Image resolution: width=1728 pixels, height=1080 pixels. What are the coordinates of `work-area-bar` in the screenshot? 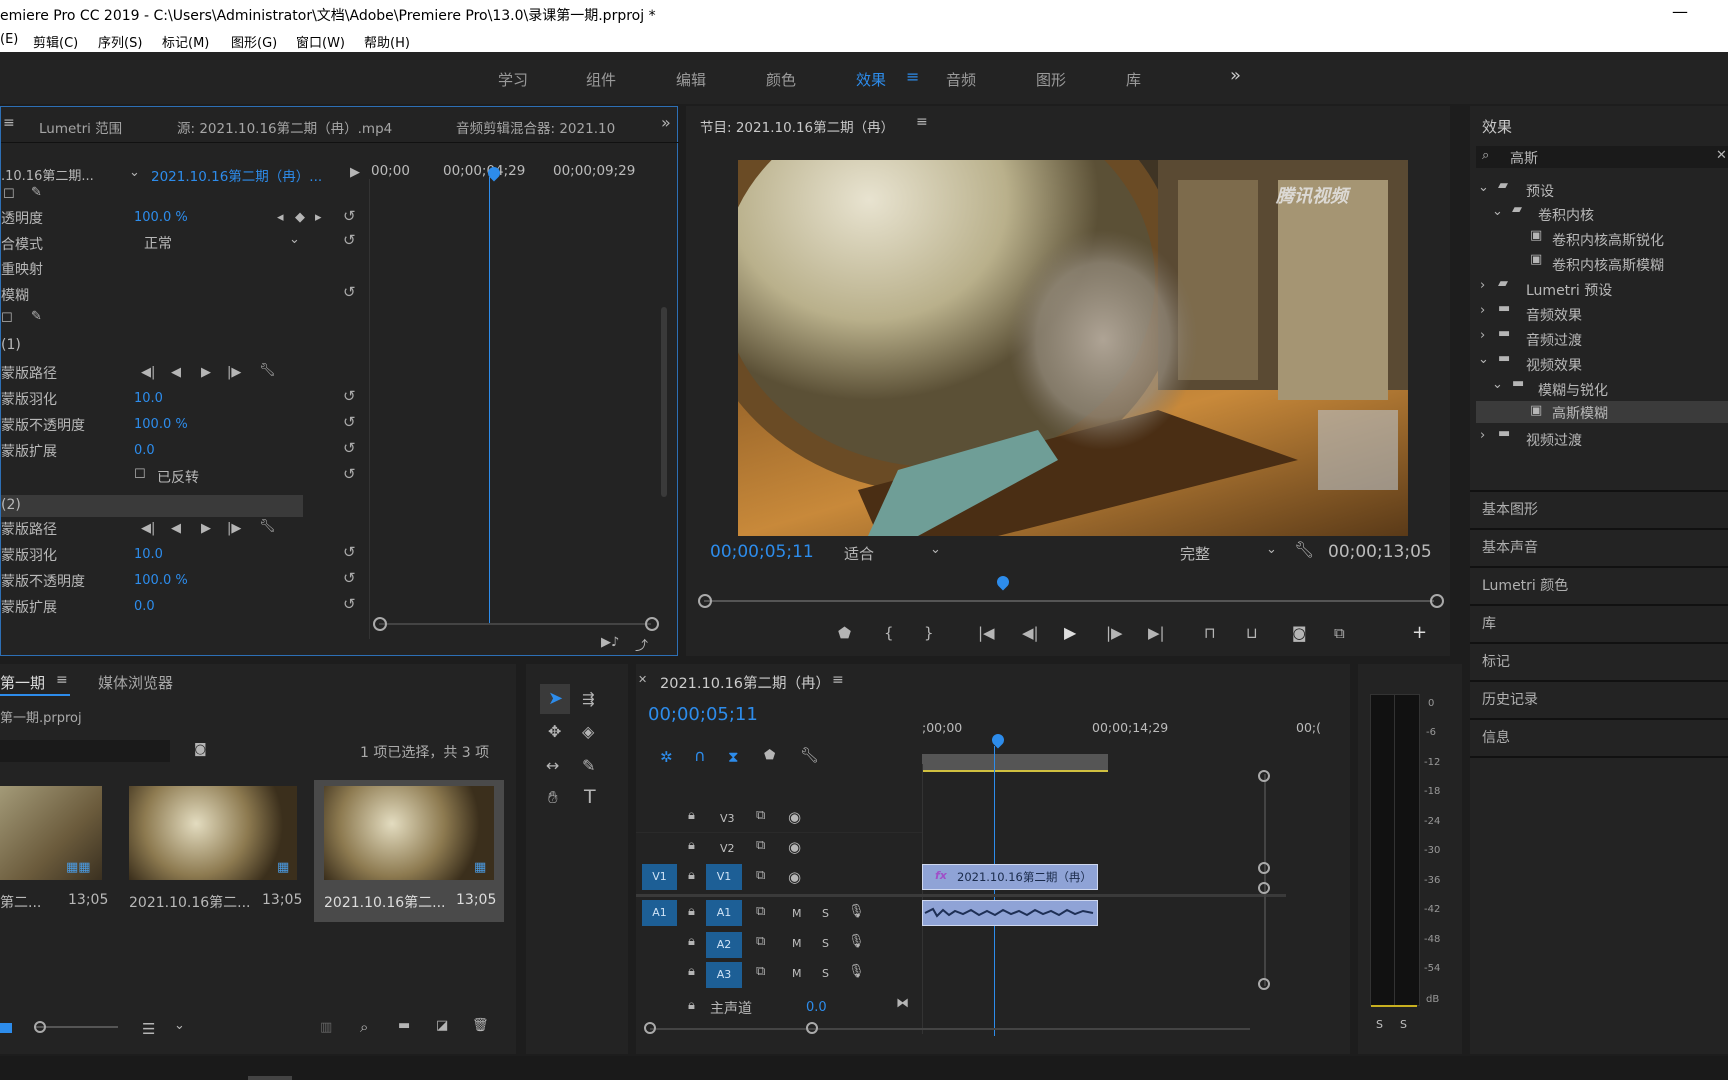 It's located at (1015, 763).